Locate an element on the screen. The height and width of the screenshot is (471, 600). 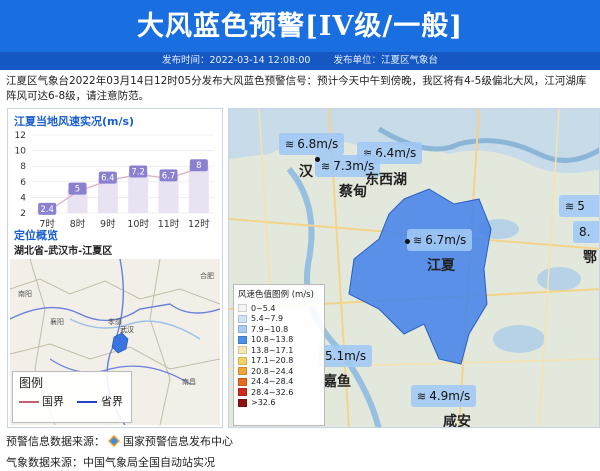
national-warning-center-logo-icon is located at coordinates (114, 441).